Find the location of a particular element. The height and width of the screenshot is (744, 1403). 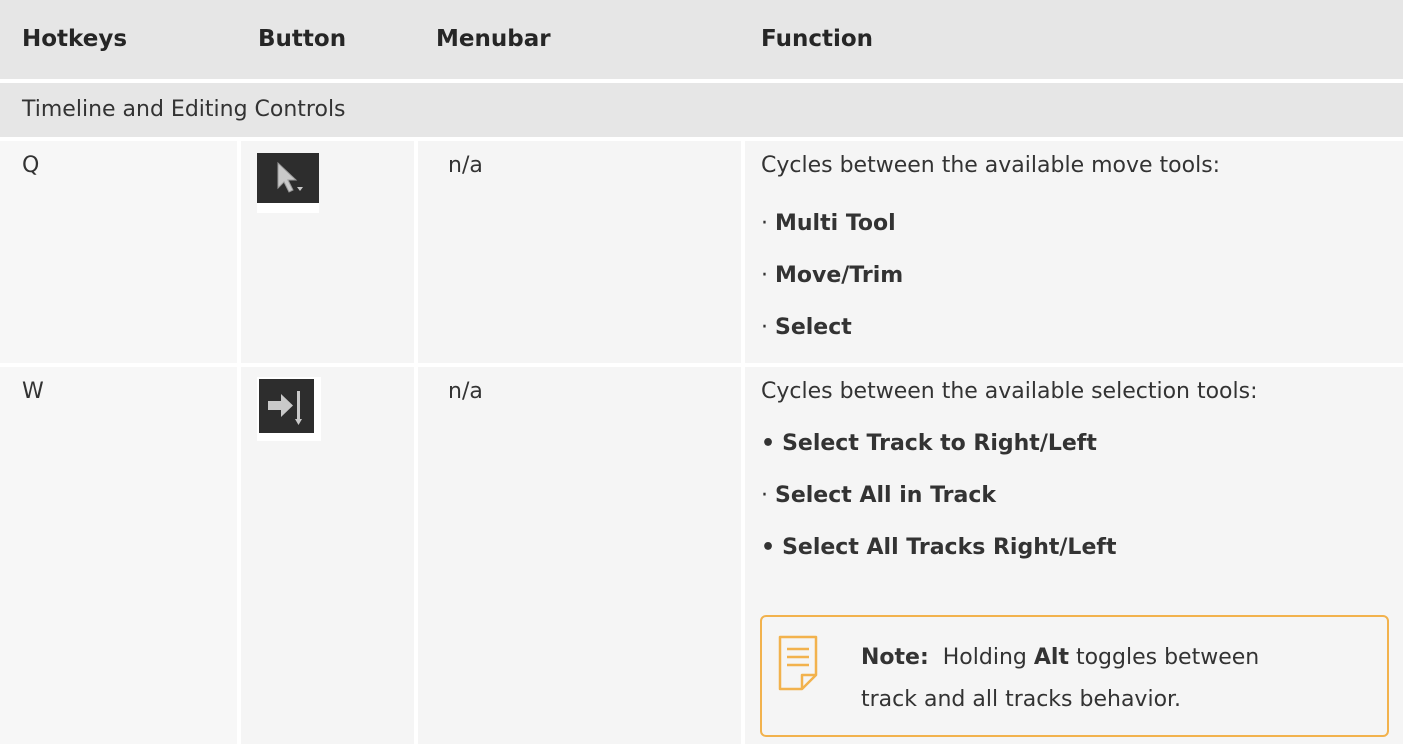

list-item: · Multi Tool is located at coordinates (828, 223).